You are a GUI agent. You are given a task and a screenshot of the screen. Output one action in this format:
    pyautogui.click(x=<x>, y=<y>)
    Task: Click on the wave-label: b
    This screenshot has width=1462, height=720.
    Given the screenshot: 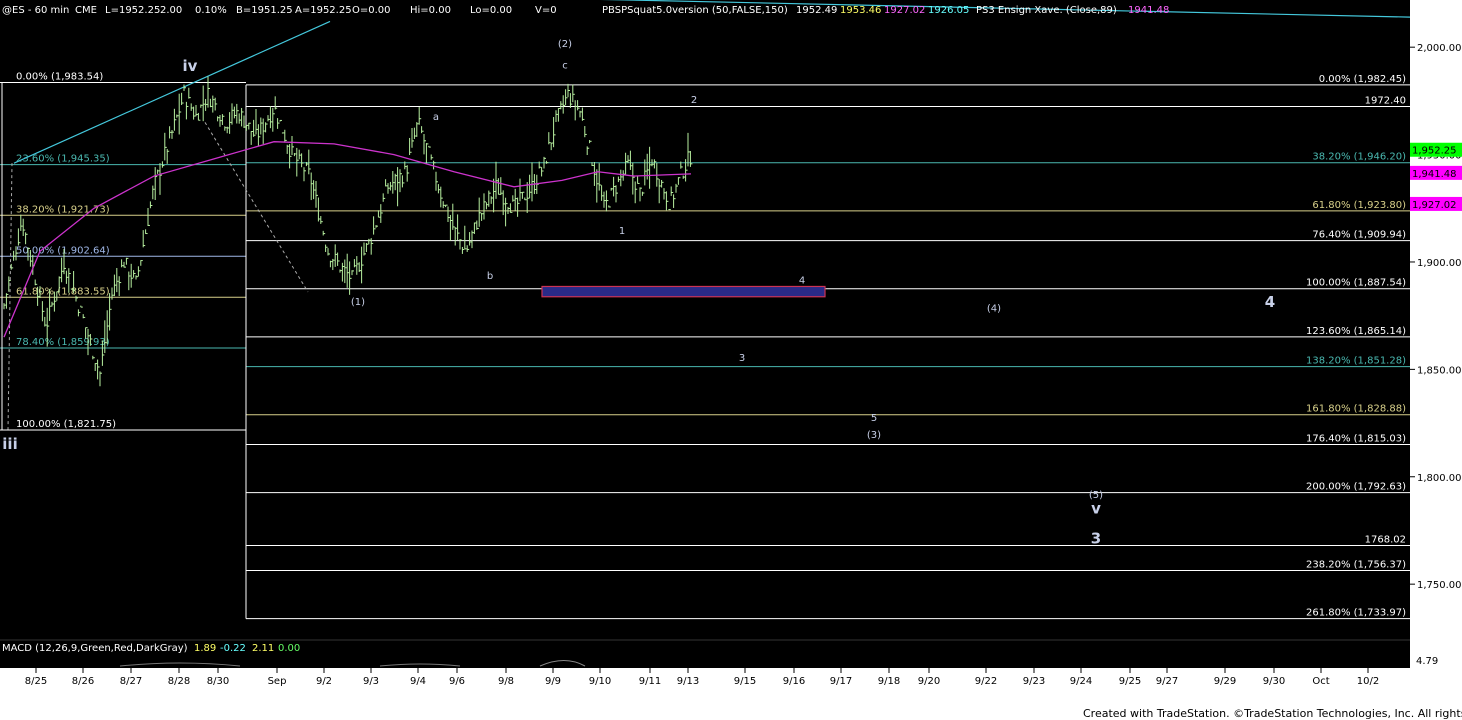 What is the action you would take?
    pyautogui.click(x=490, y=276)
    